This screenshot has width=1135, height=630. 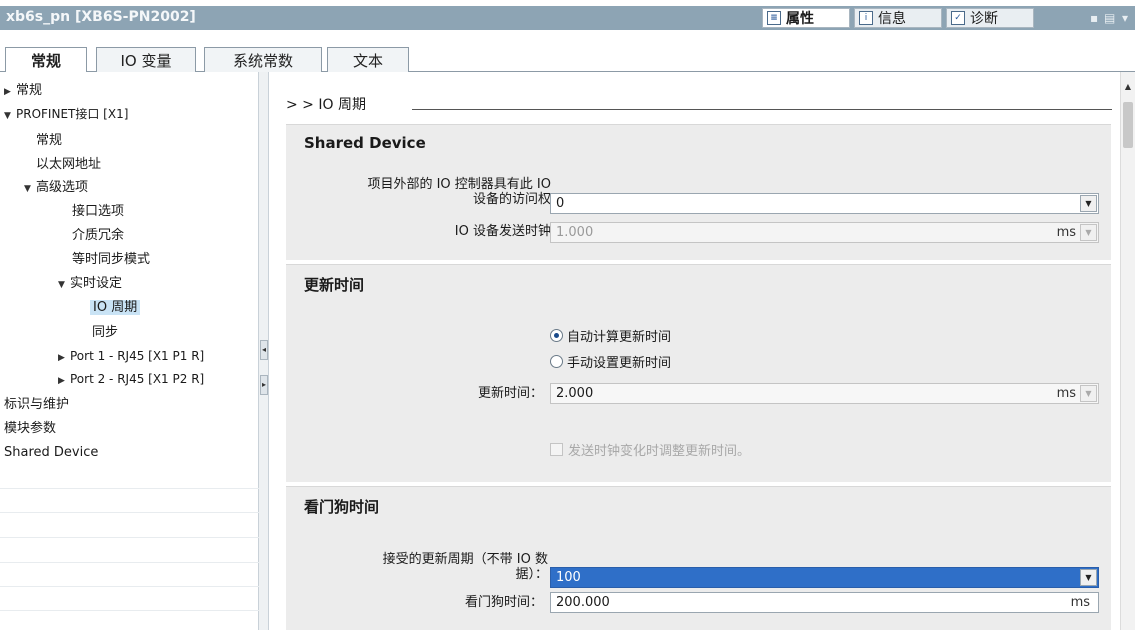 I want to click on tab-io-tags-label: IO 变量, so click(x=146, y=60).